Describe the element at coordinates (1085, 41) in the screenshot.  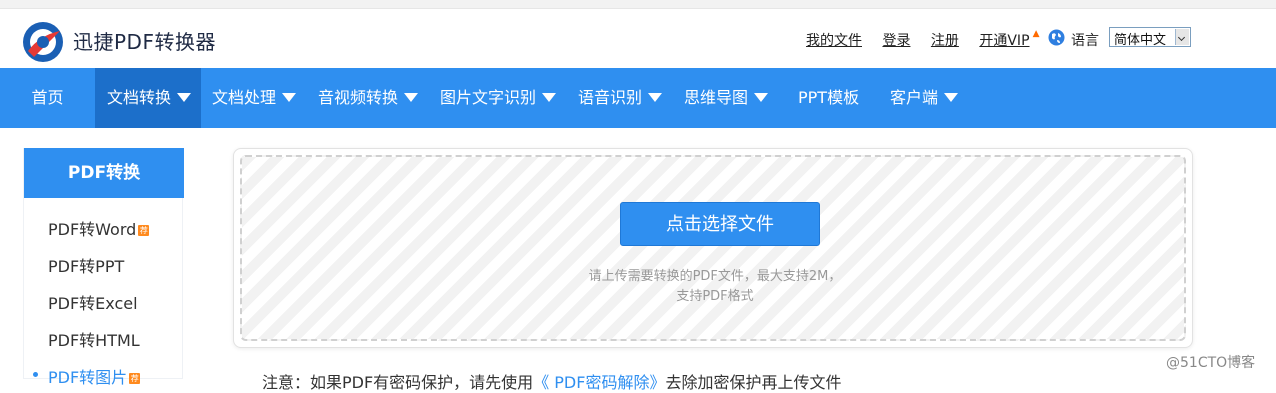
I see `language-label: 语言` at that location.